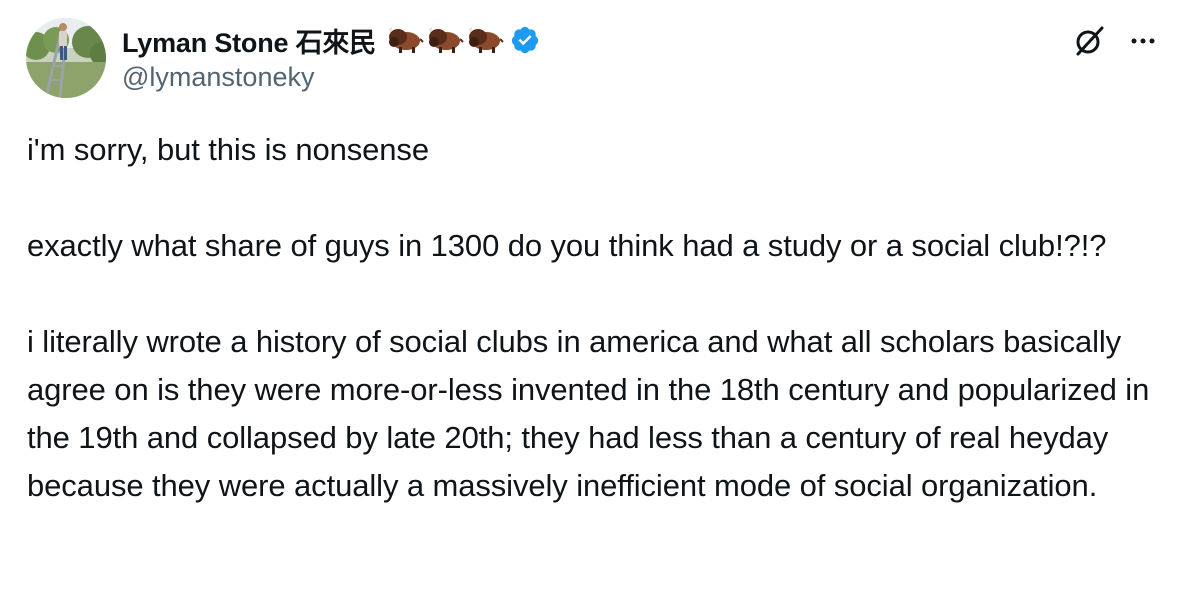 The height and width of the screenshot is (612, 1188). I want to click on name-row: Lyman Stone 石來民, so click(331, 40).